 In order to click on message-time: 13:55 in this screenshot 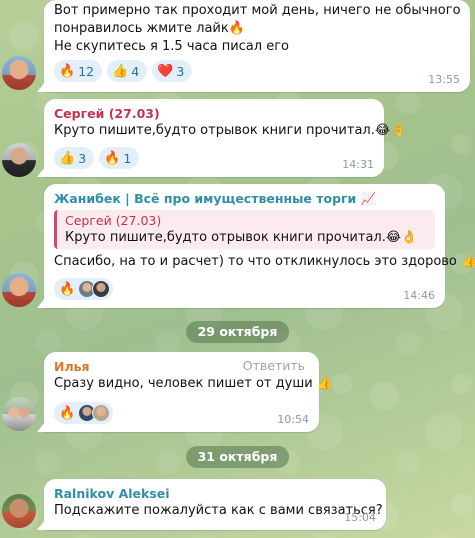, I will do `click(444, 79)`.